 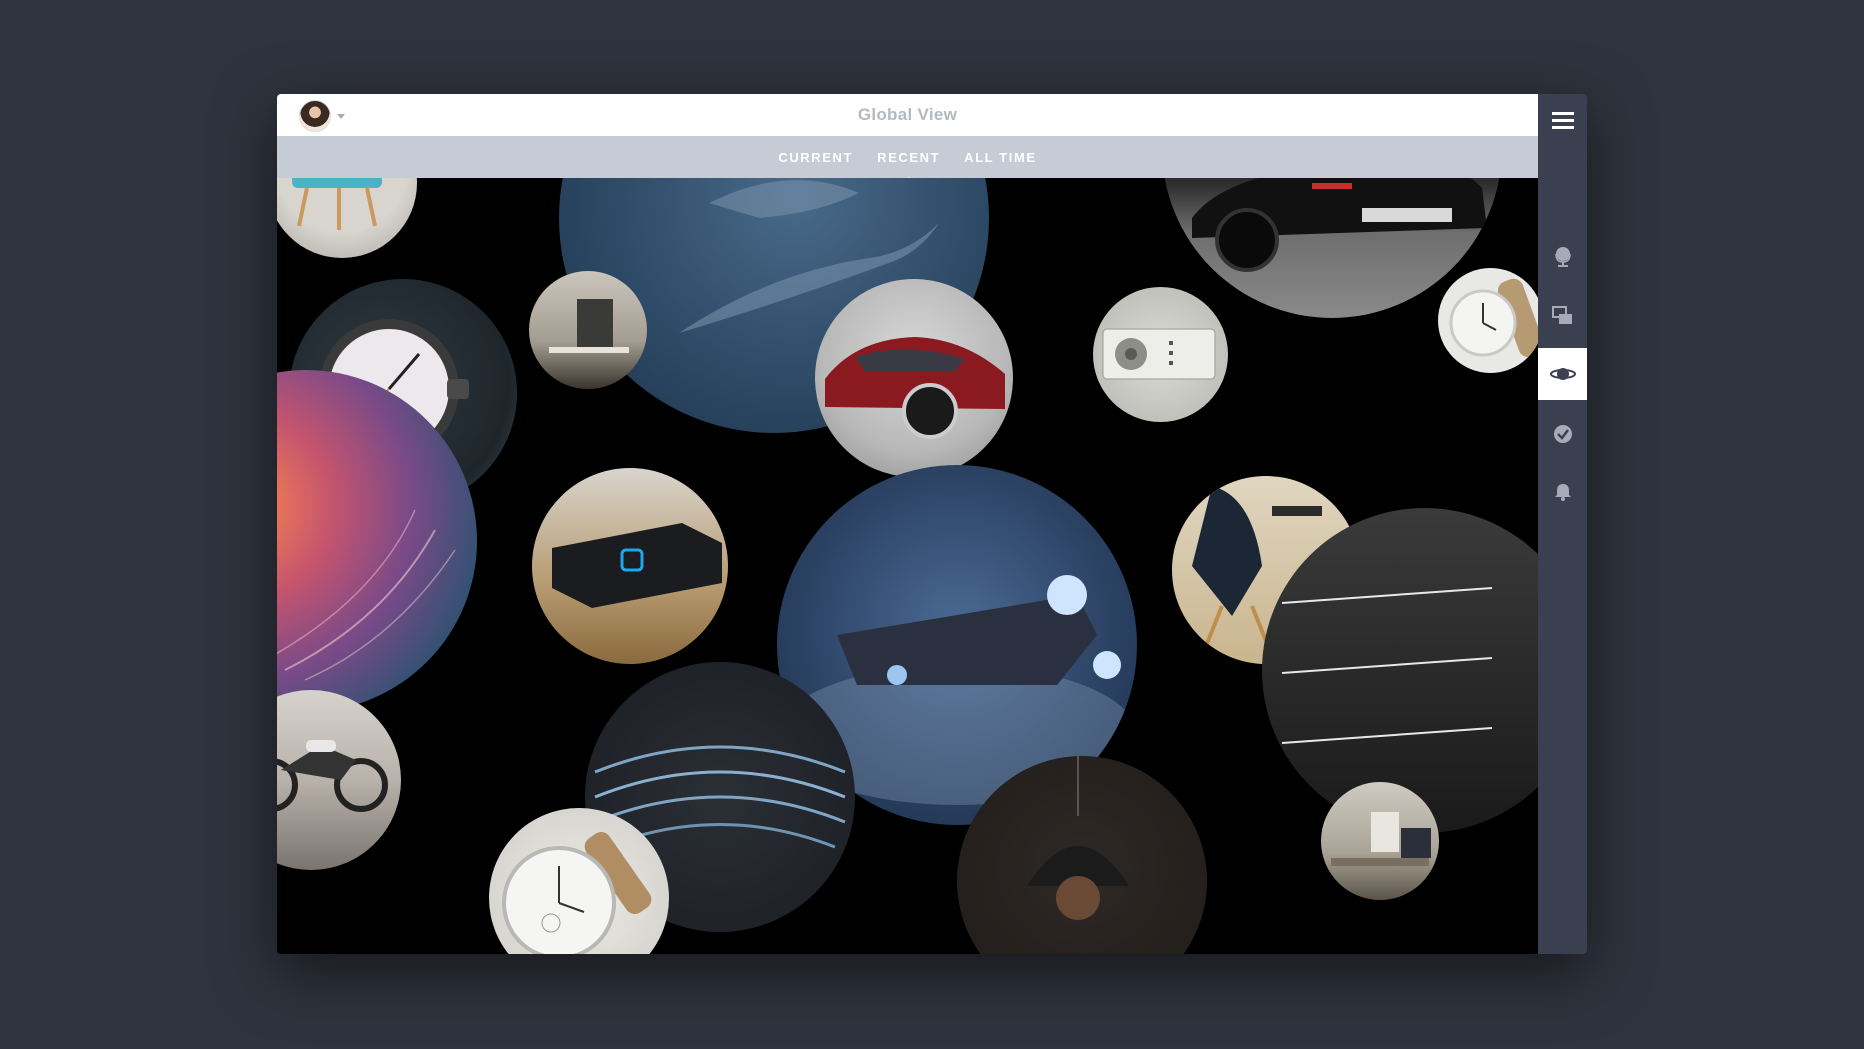 I want to click on sidebar-item-notifications, so click(x=1562, y=492).